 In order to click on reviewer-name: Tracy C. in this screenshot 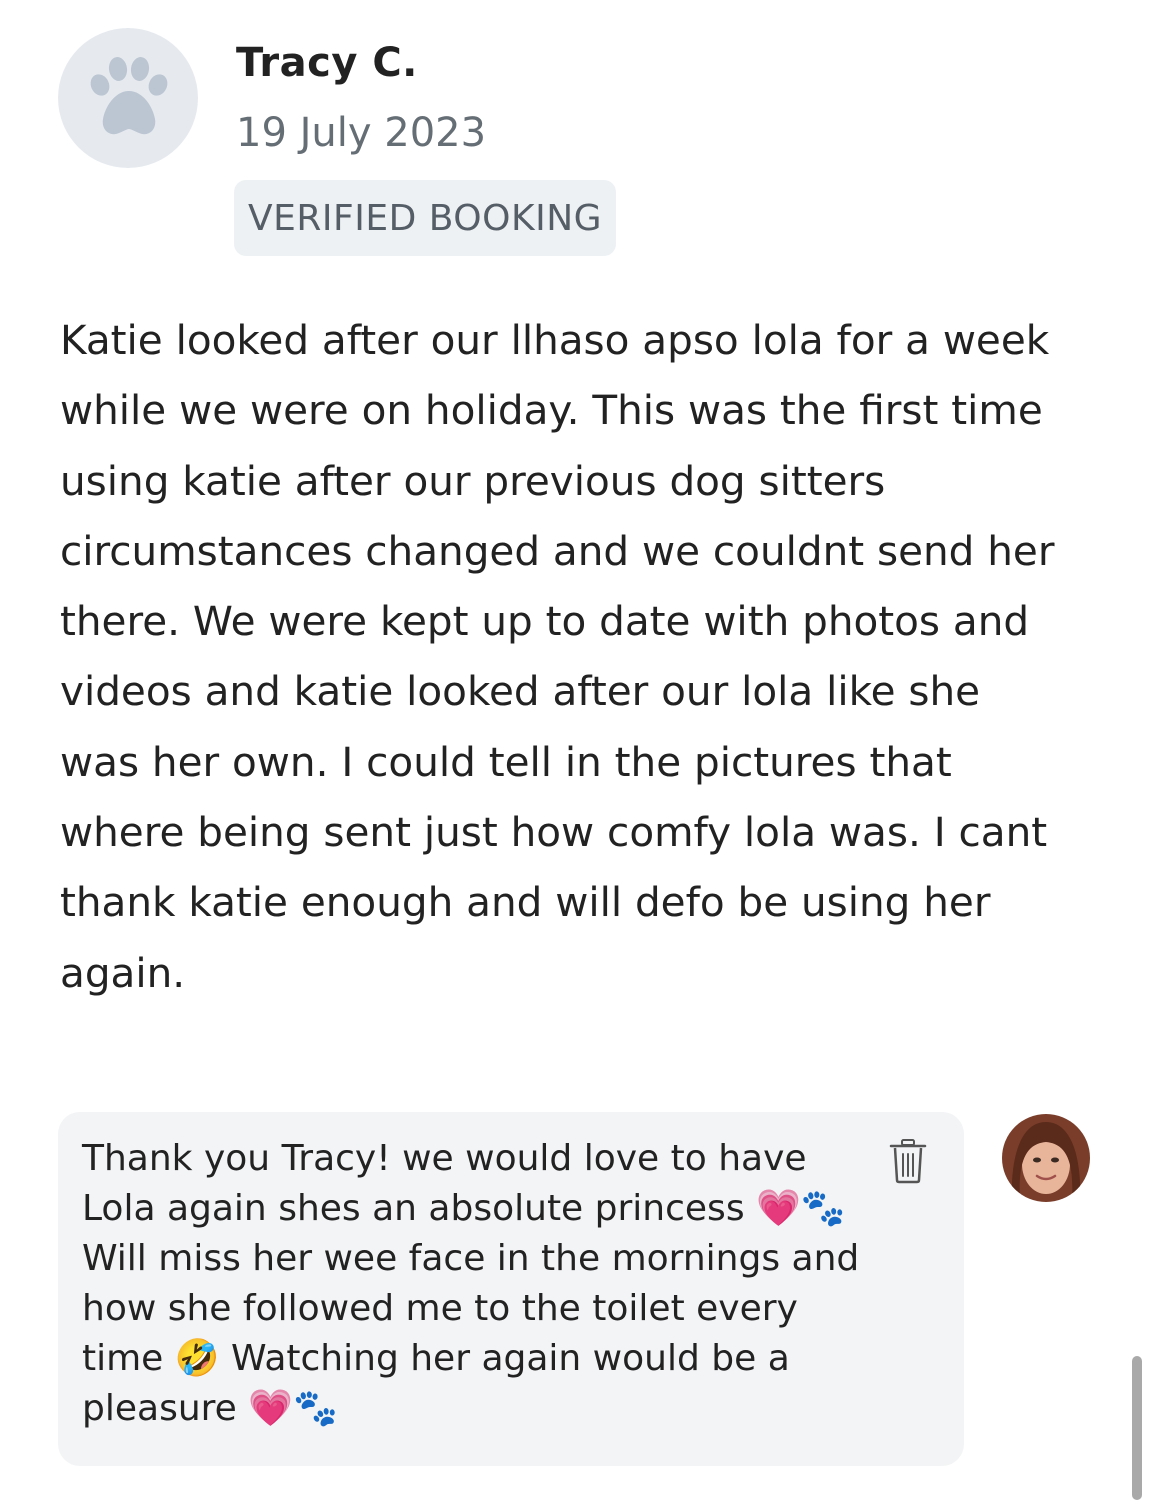, I will do `click(327, 63)`.